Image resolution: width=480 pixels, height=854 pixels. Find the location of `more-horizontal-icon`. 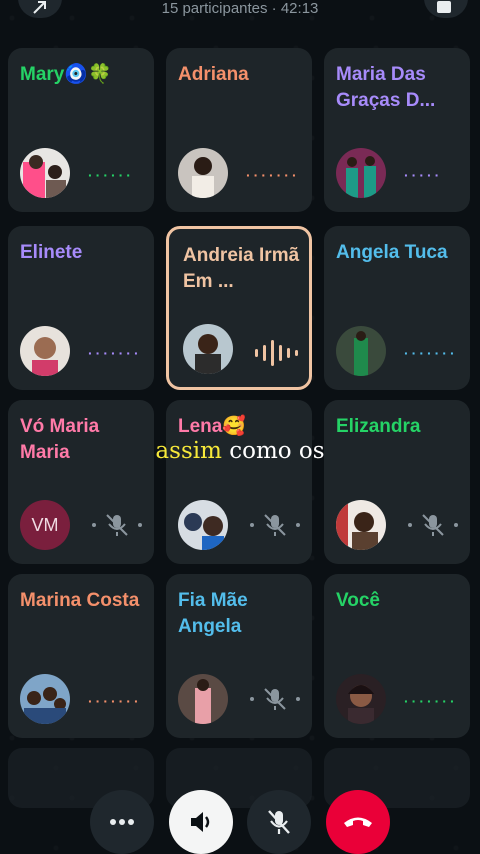

more-horizontal-icon is located at coordinates (122, 822).